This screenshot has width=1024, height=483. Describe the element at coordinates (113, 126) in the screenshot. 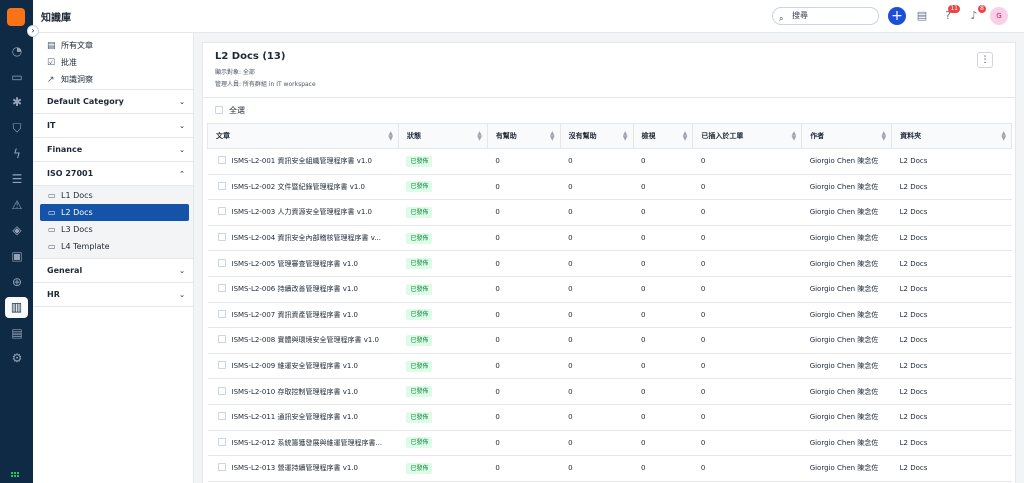

I see `sidebar-category: IT ⌄` at that location.